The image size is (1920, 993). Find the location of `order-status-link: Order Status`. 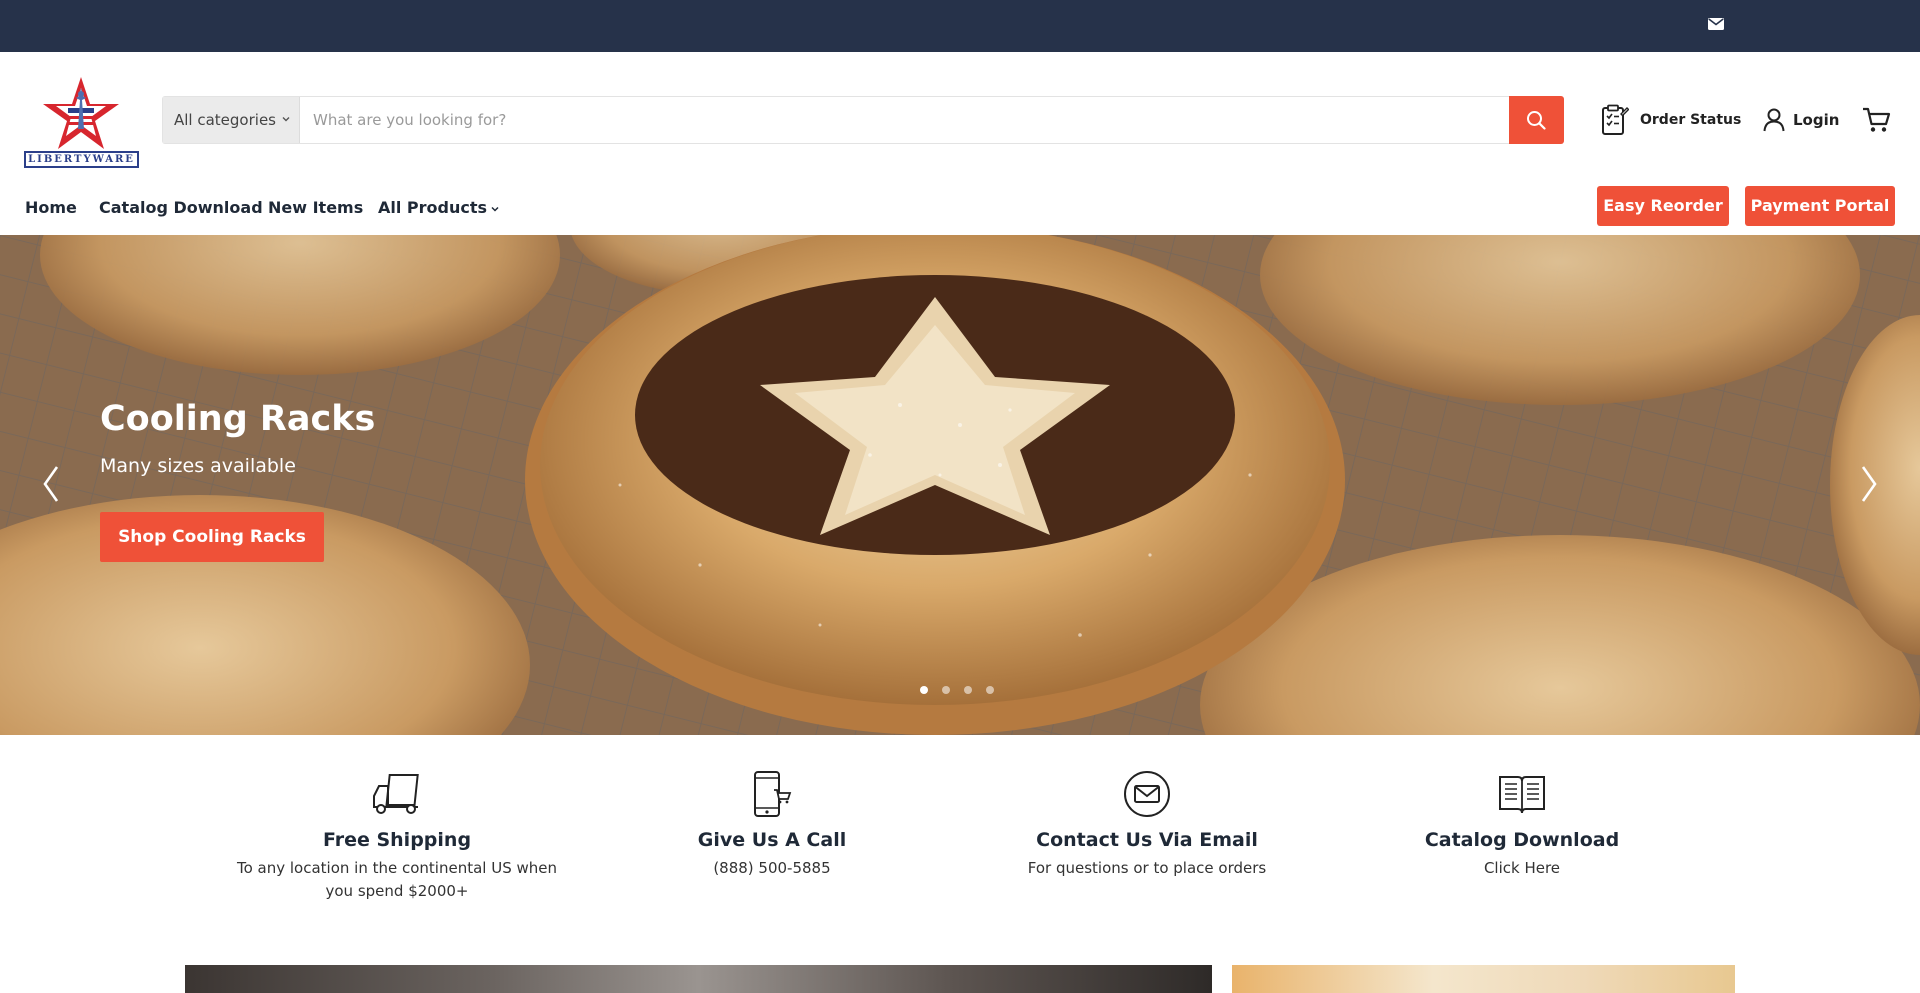

order-status-link: Order Status is located at coordinates (1671, 120).